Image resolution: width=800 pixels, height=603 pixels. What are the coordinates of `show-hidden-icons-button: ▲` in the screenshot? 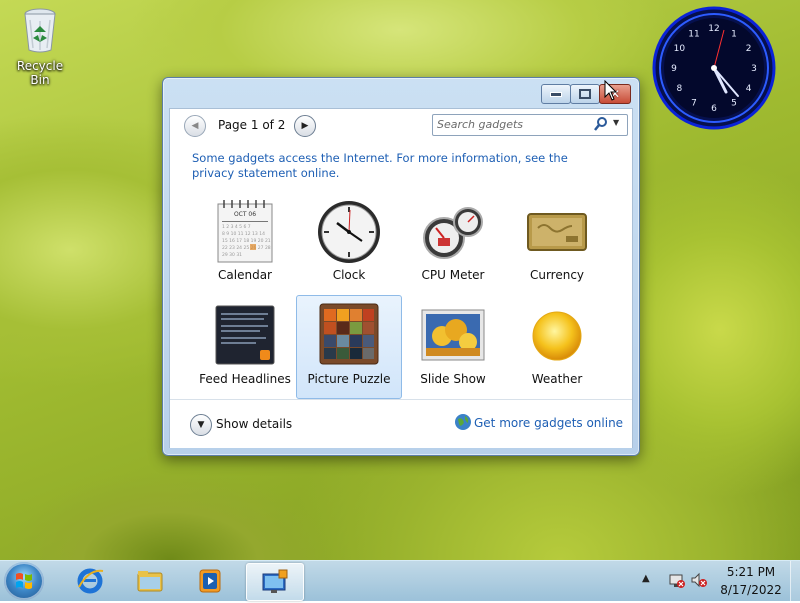 It's located at (646, 578).